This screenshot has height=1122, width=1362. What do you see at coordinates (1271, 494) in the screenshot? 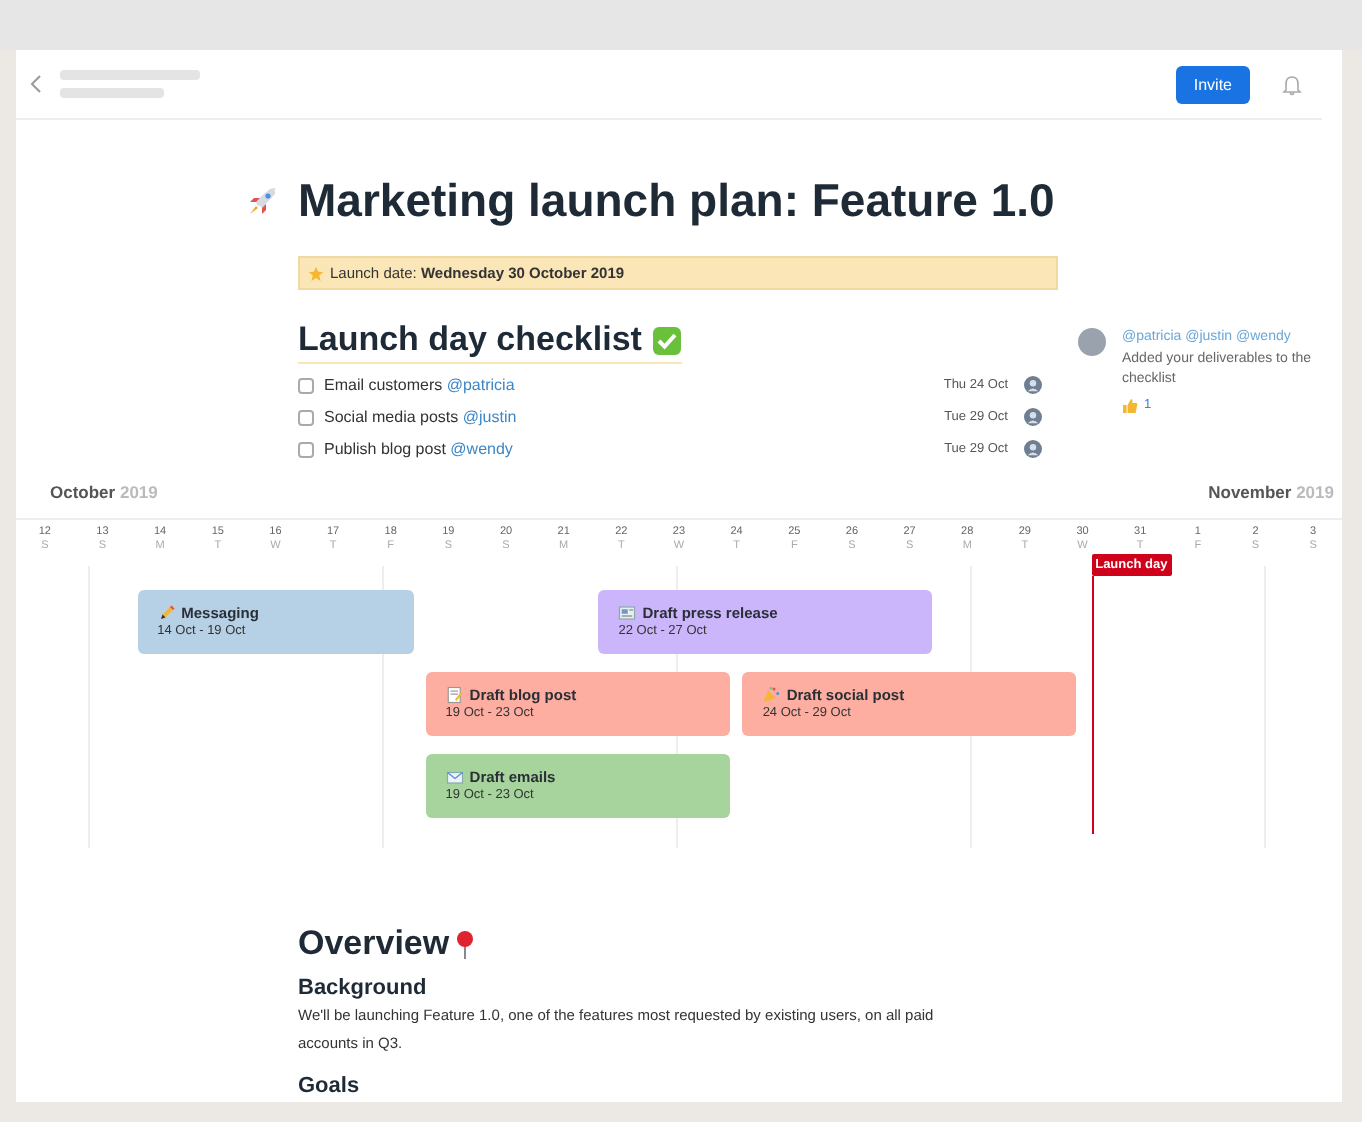
I see `month-label: November 2019` at bounding box center [1271, 494].